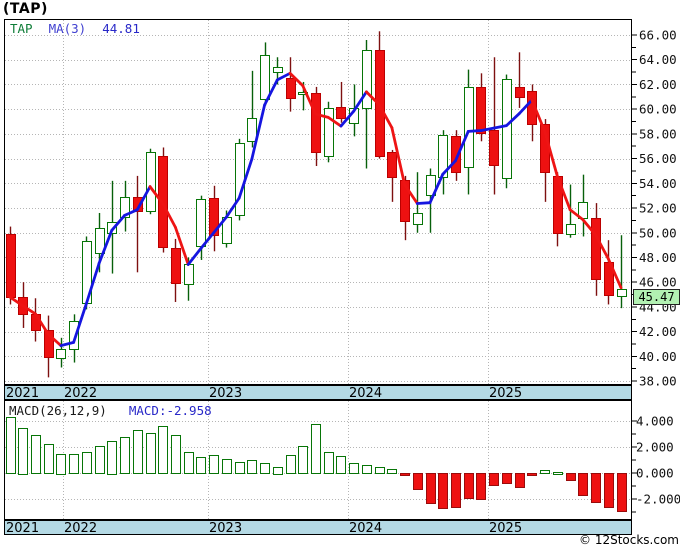 The height and width of the screenshot is (546, 680). I want to click on svg-text: 42.00, so click(658, 331).